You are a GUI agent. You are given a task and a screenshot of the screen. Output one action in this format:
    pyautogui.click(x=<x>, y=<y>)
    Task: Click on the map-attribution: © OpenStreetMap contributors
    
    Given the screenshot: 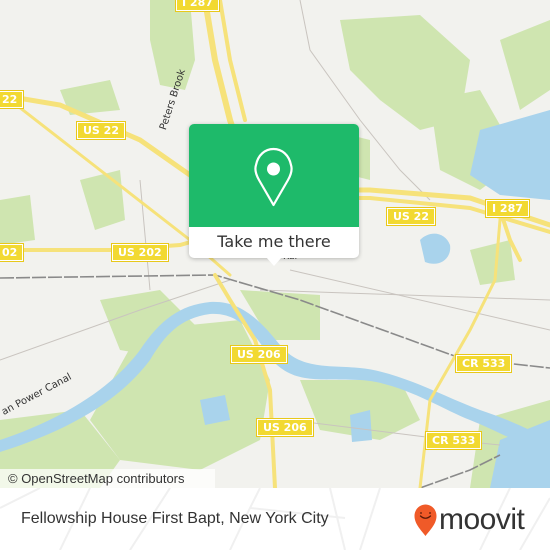 What is the action you would take?
    pyautogui.click(x=107, y=478)
    